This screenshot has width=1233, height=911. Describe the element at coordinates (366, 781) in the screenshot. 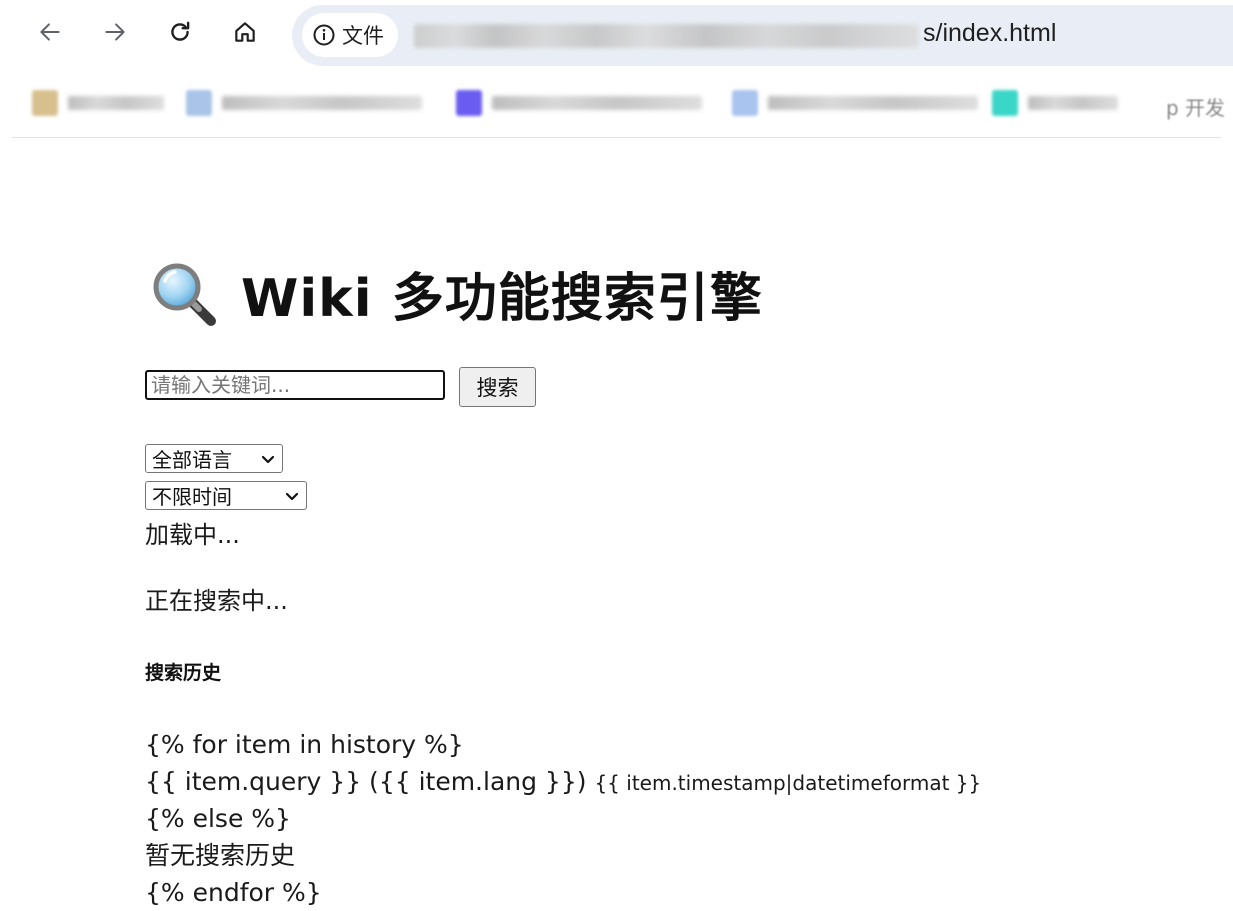

I see `history-item-query: {{ item.query }} ({{ item.lang }})` at that location.